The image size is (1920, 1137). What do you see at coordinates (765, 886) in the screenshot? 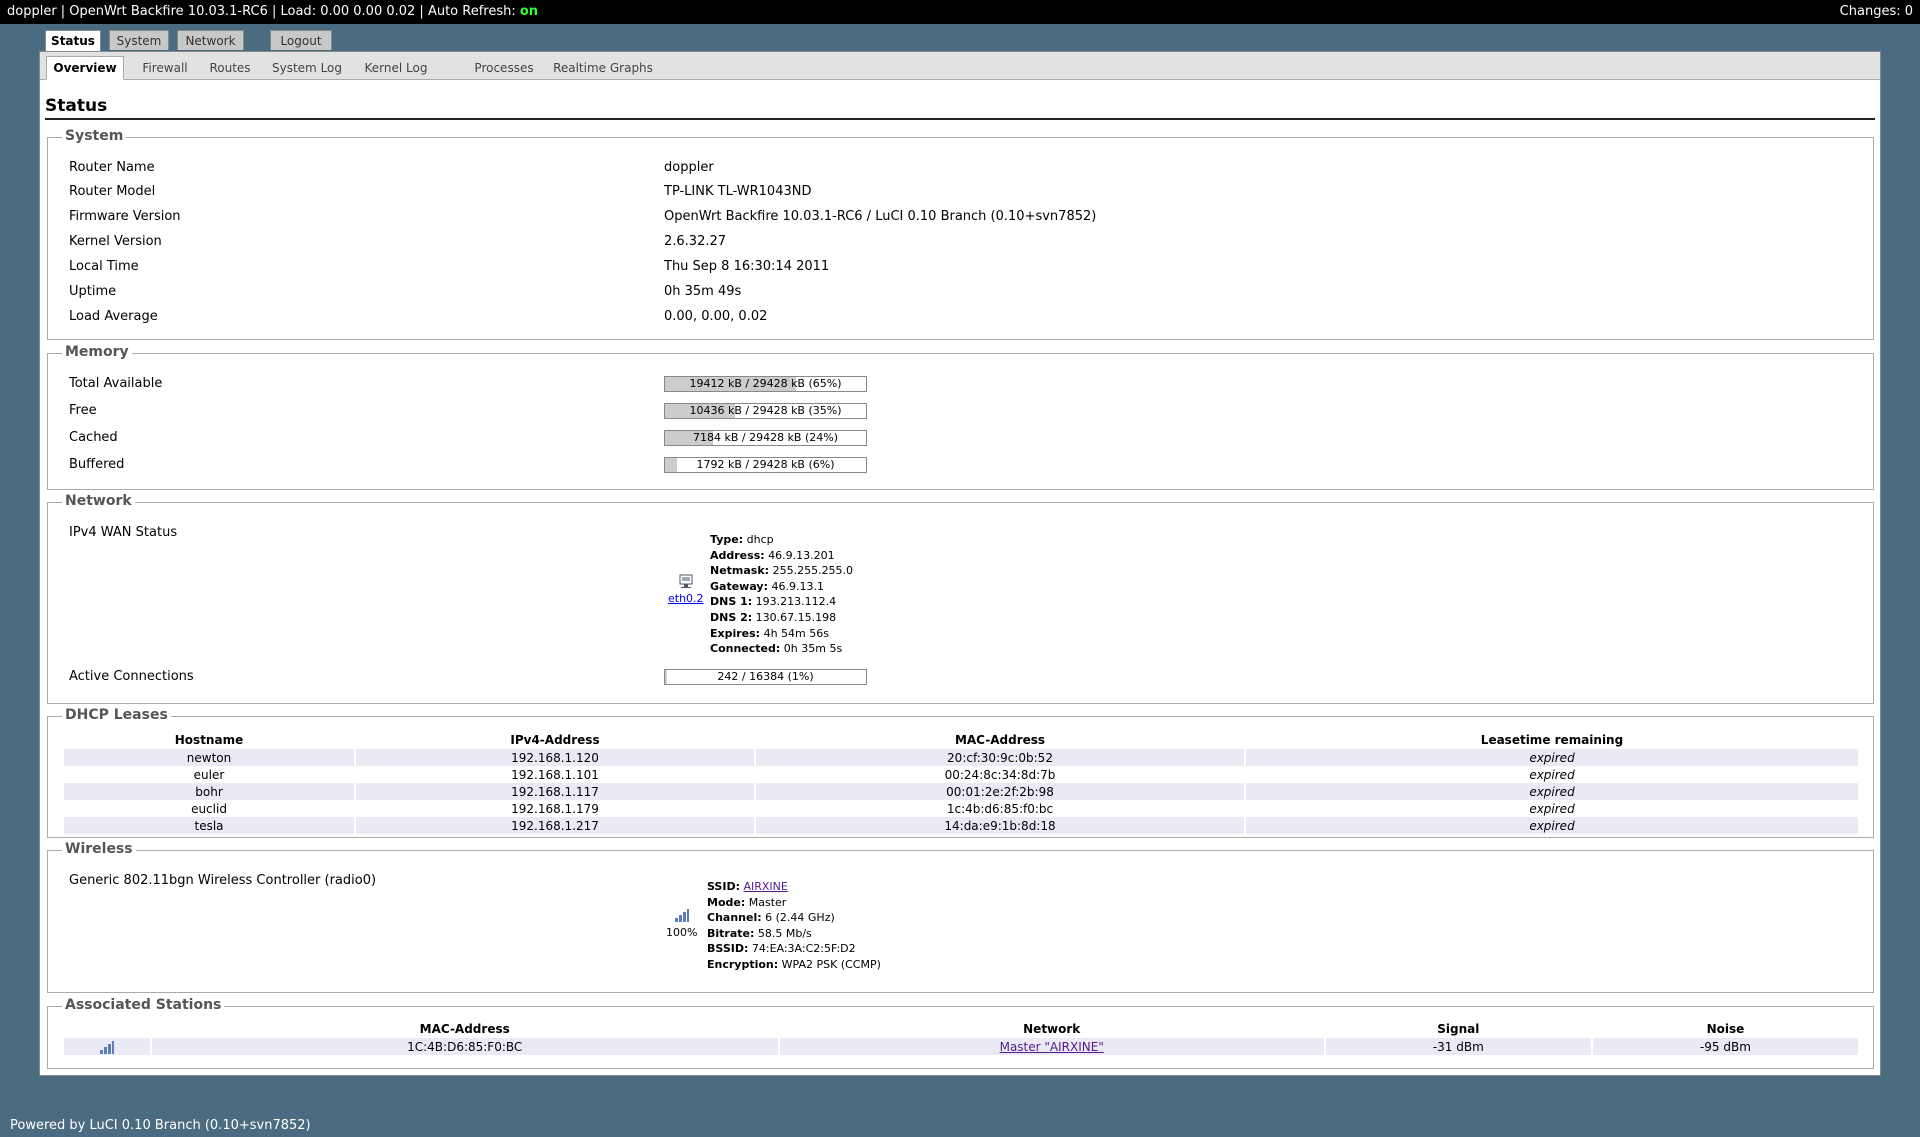
I see `ssid-link: AIRXINE` at bounding box center [765, 886].